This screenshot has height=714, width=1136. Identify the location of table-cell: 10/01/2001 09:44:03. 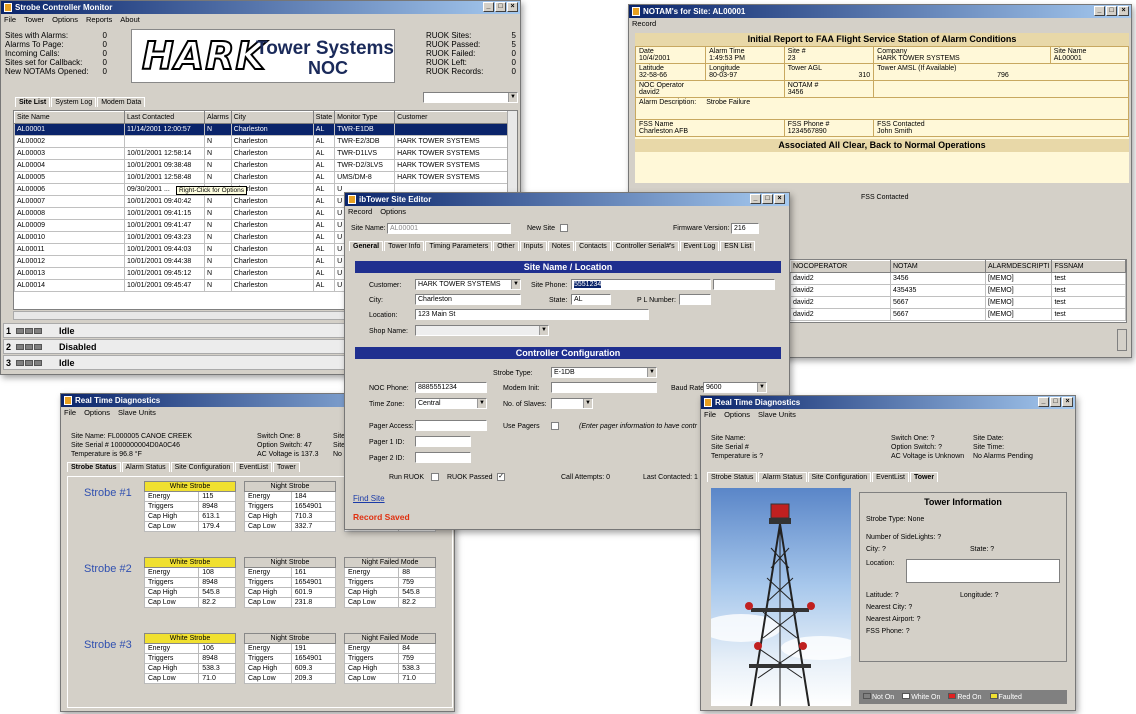
(164, 249).